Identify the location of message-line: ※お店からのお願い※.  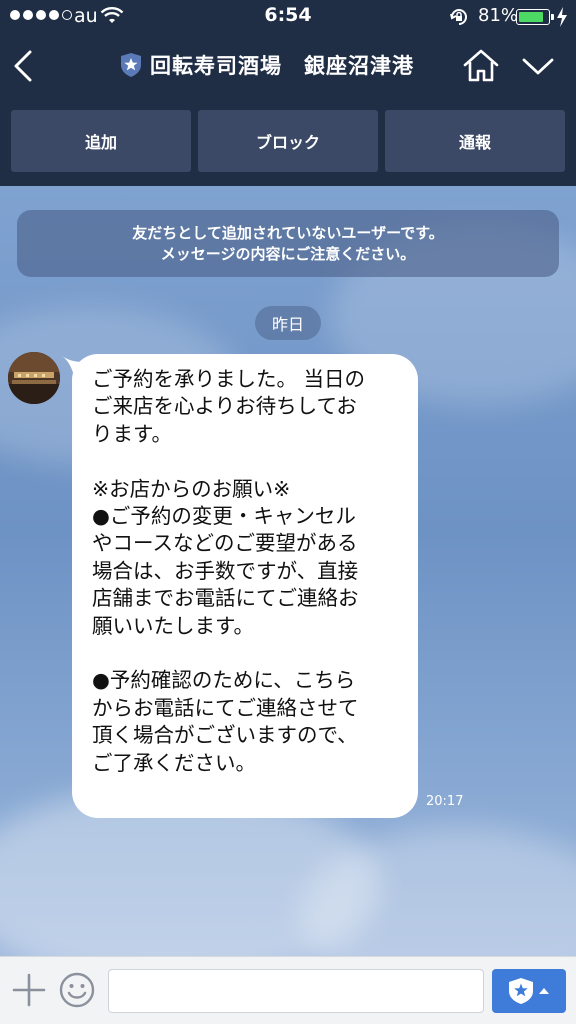
(191, 488).